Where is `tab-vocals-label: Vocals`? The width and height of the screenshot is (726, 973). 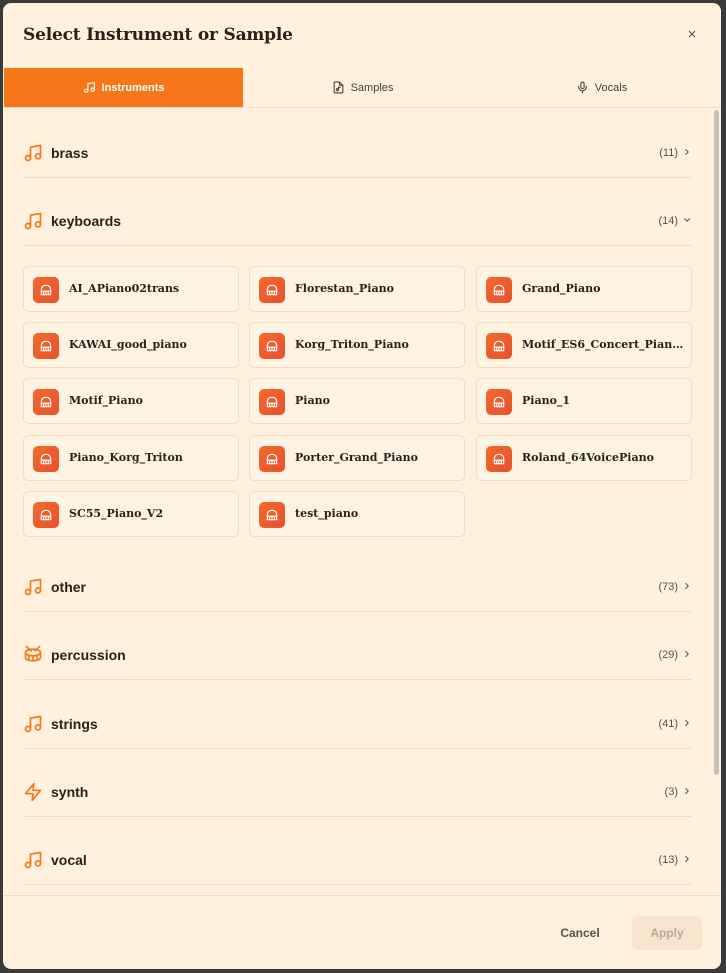 tab-vocals-label: Vocals is located at coordinates (611, 87).